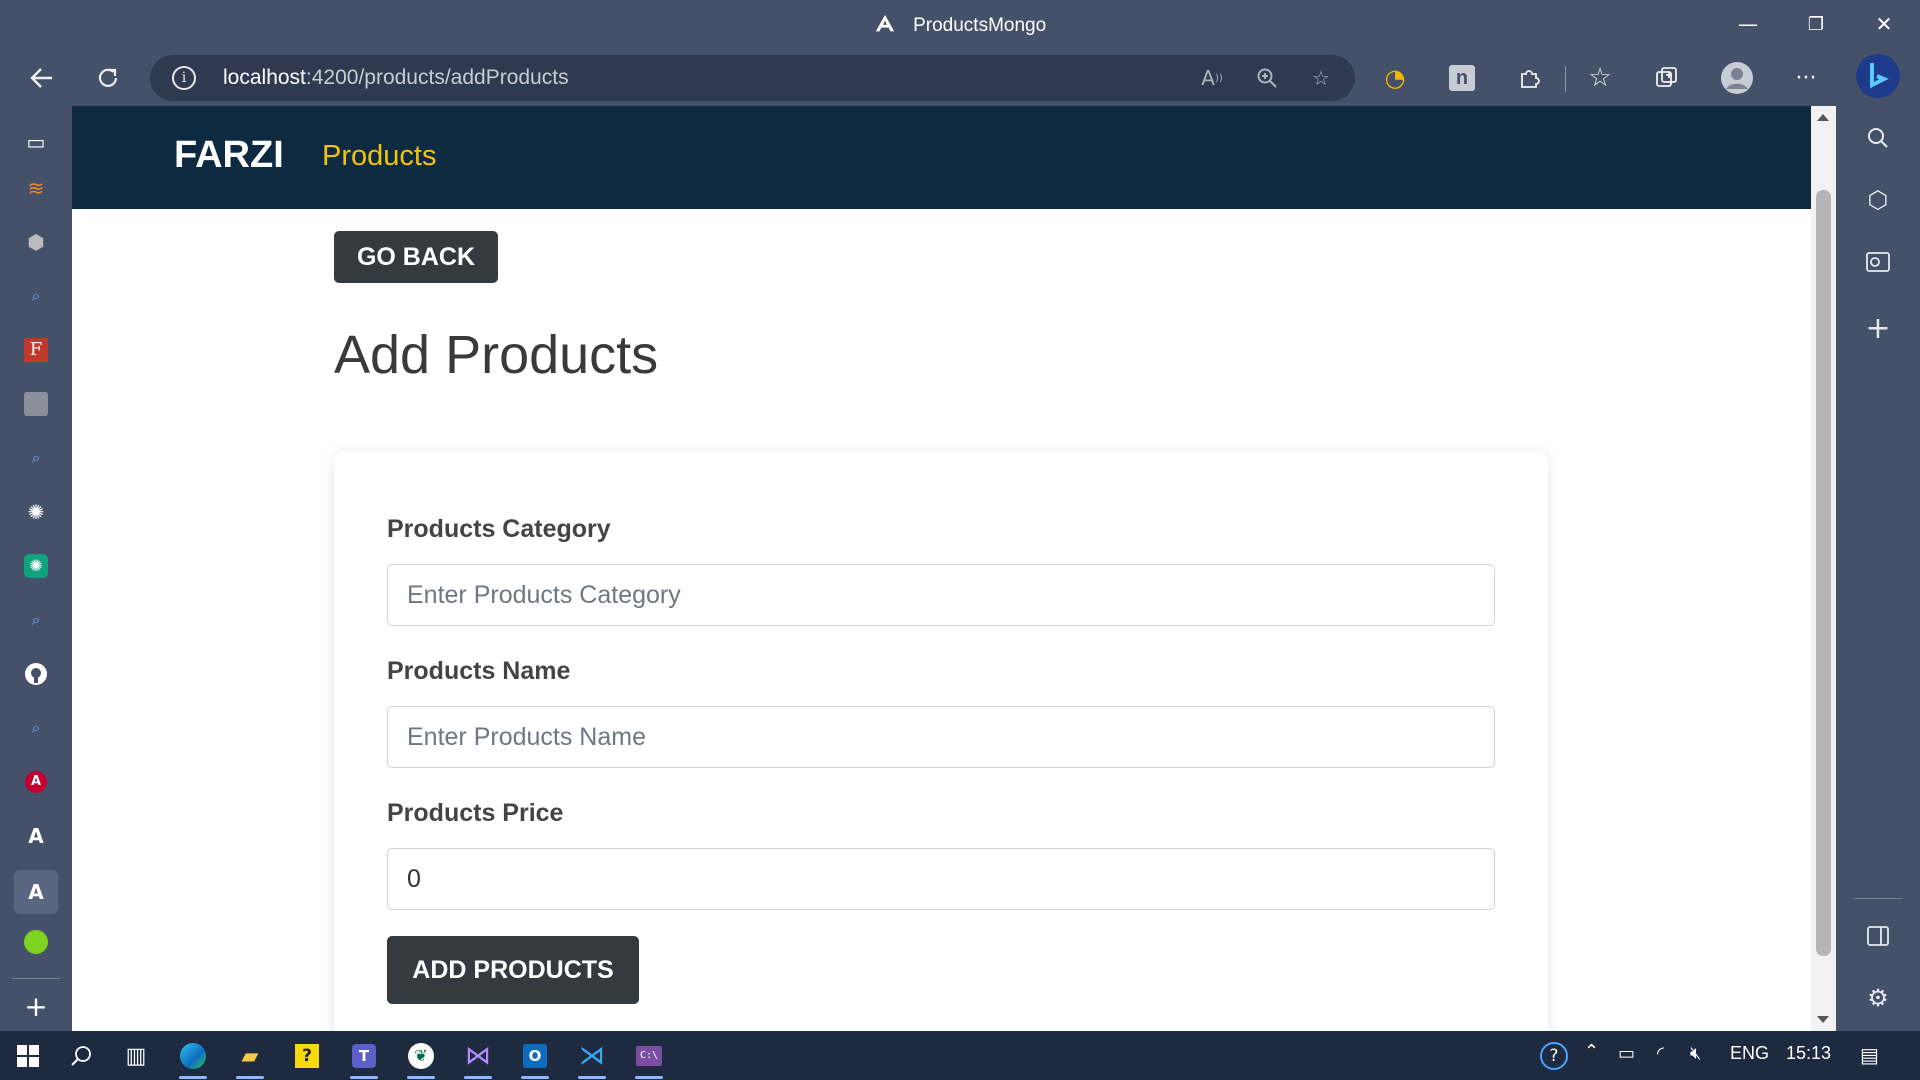 The image size is (1920, 1080). Describe the element at coordinates (1878, 998) in the screenshot. I see `settings-gear-icon: ⚙` at that location.